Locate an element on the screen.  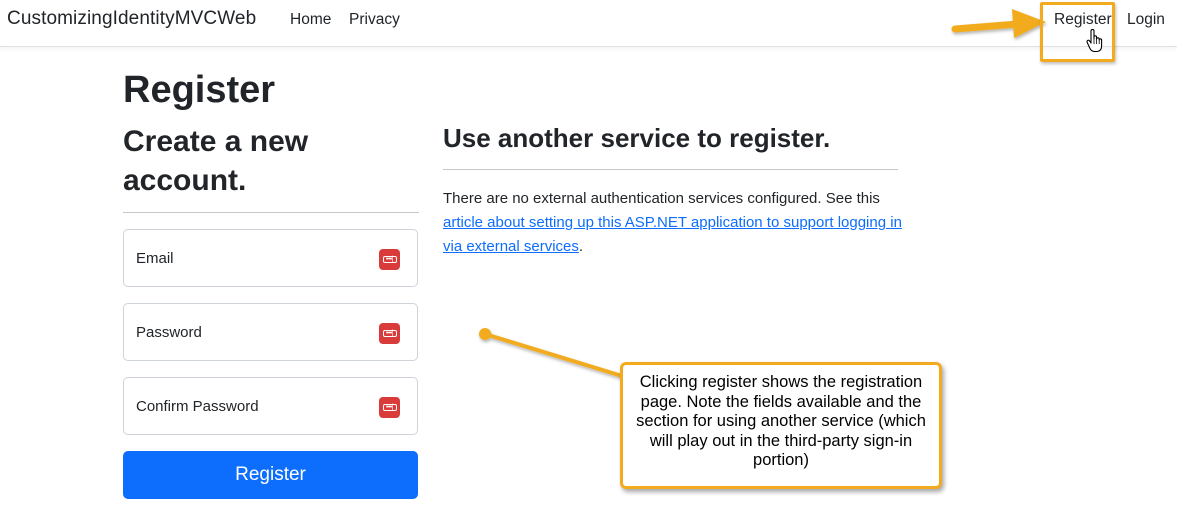
hand-pointer-icon is located at coordinates (1094, 41).